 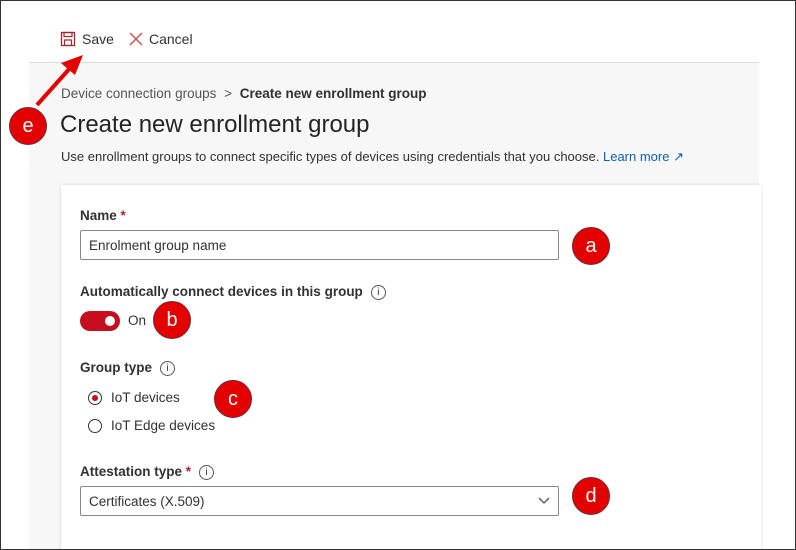 I want to click on radio-label: IoT devices, so click(x=145, y=397).